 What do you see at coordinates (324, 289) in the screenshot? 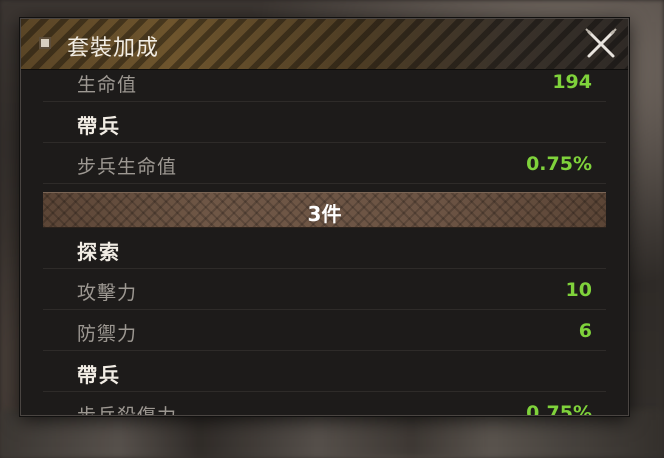
I see `stat-row: 攻擊力 10` at bounding box center [324, 289].